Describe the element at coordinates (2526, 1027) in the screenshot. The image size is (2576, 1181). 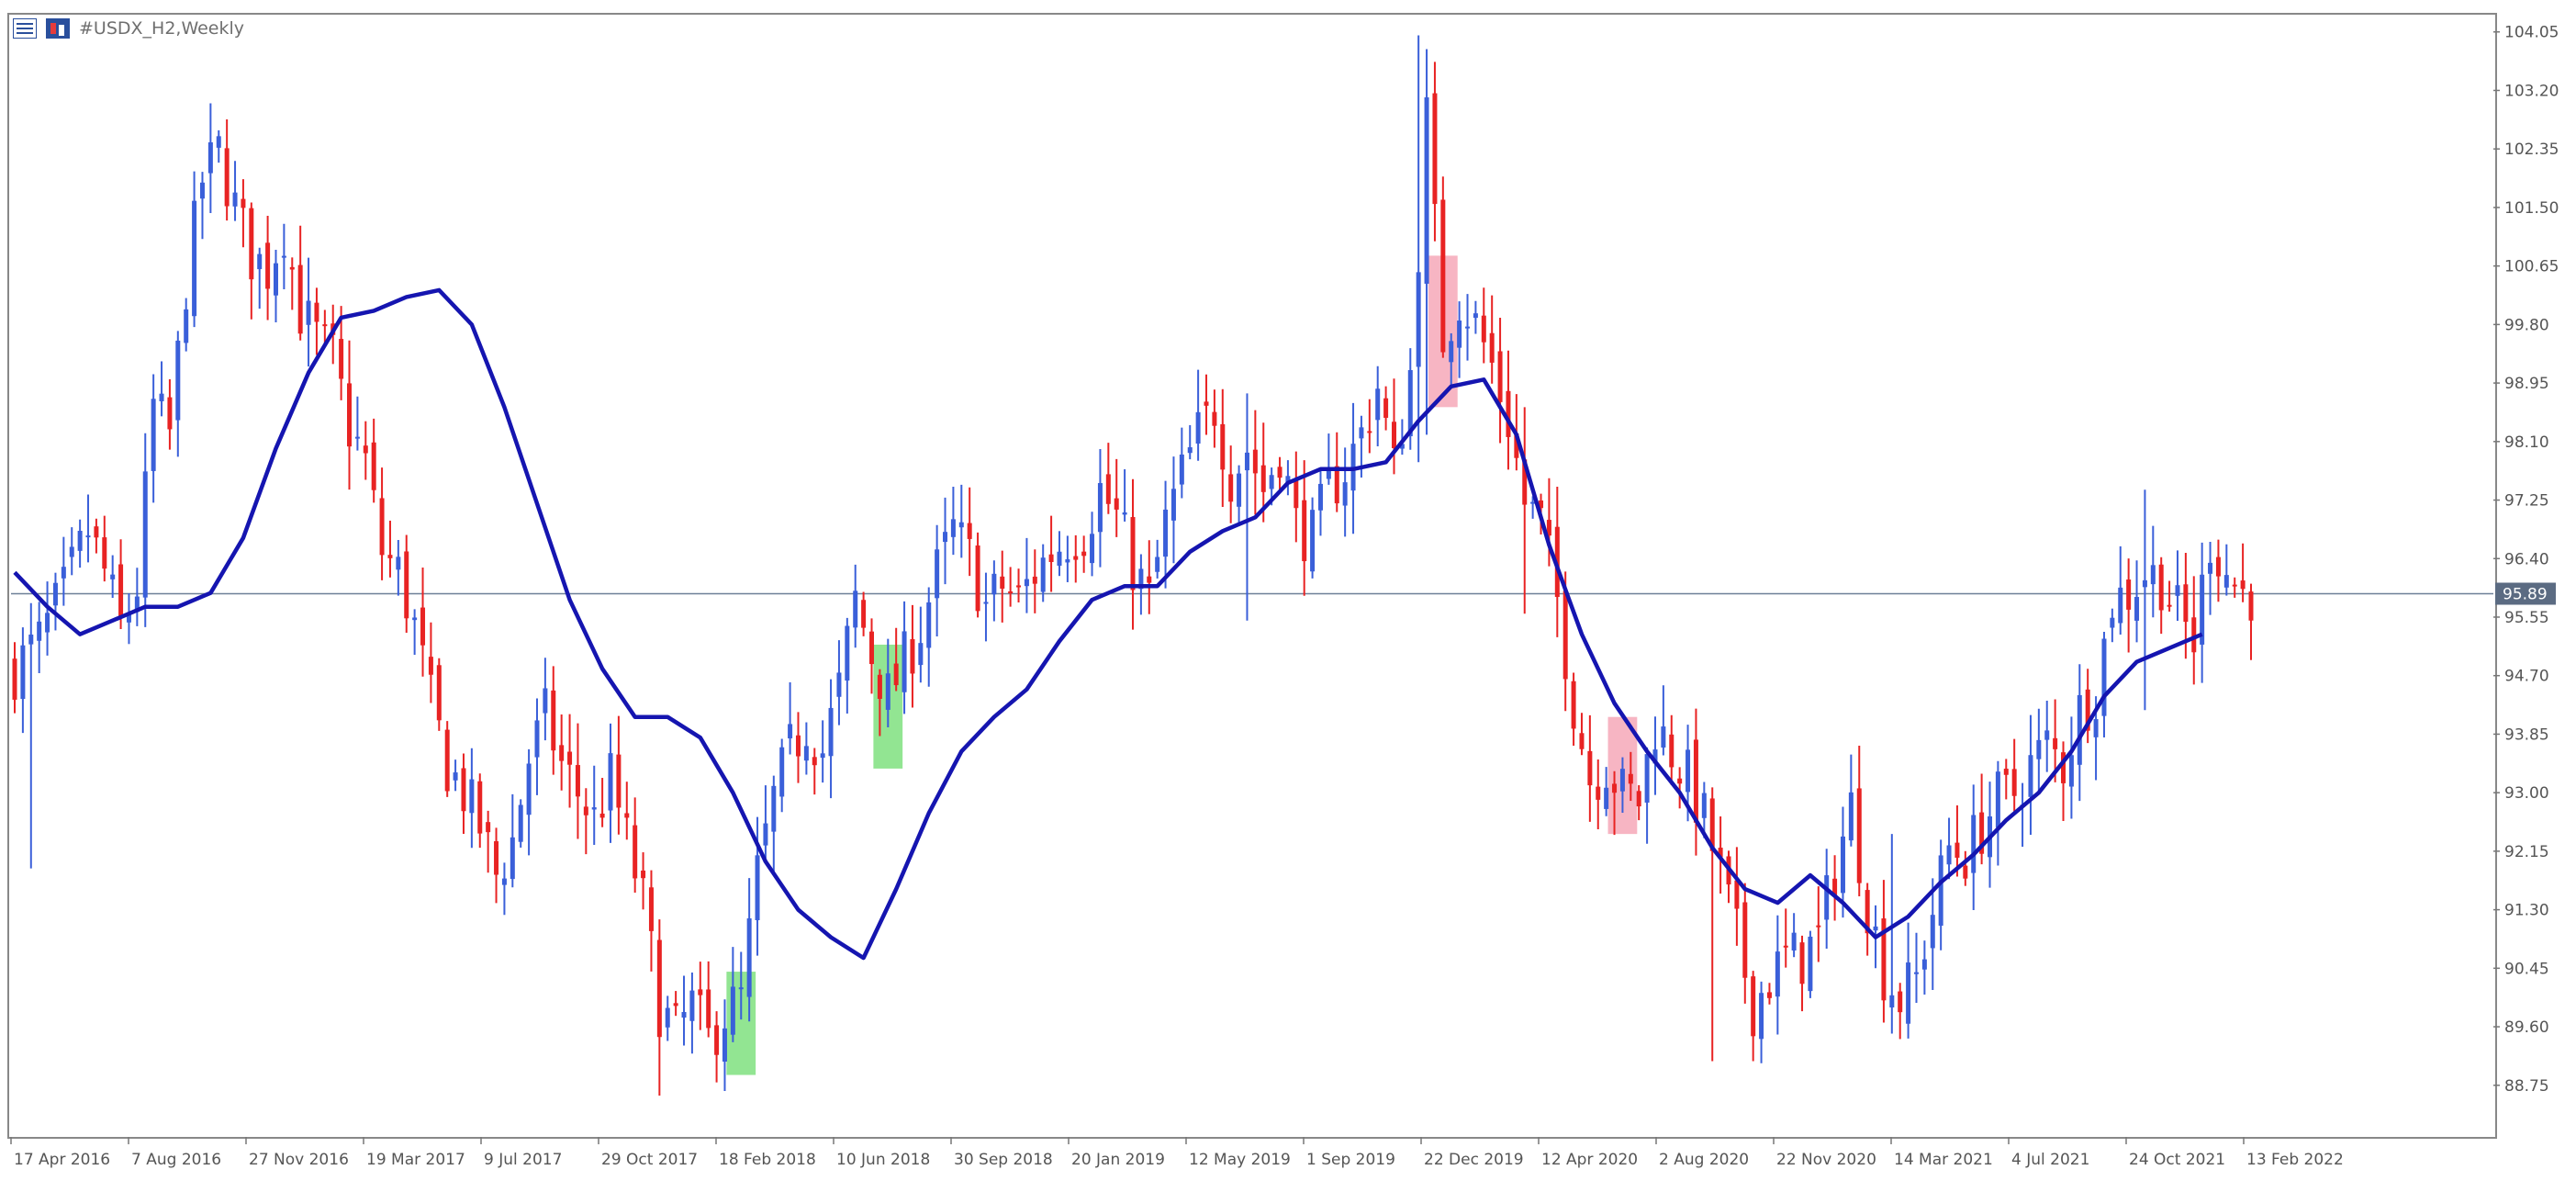
I see `y-tick-label: 89.60` at that location.